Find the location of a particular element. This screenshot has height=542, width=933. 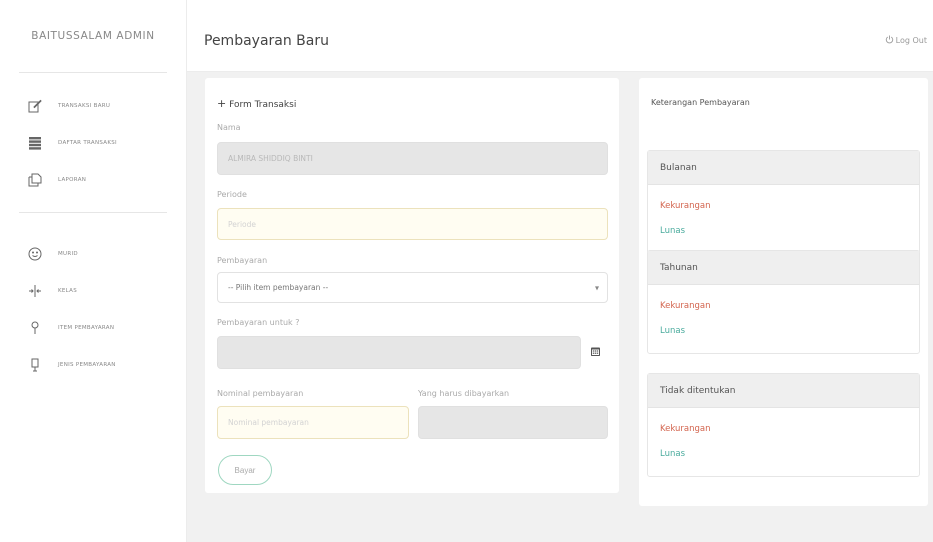

panel-title: Tidak ditentukan is located at coordinates (783, 391).